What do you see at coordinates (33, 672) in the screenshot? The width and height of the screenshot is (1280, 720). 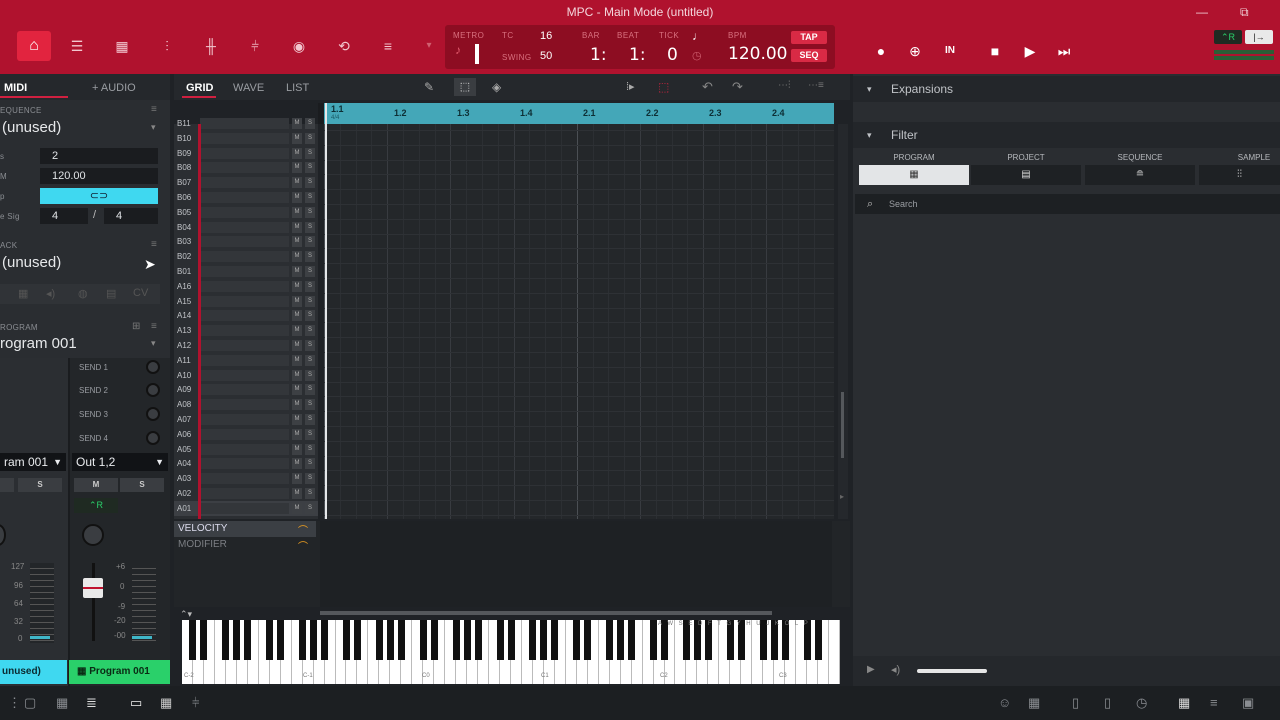 I see `left-strip-name: unused)` at bounding box center [33, 672].